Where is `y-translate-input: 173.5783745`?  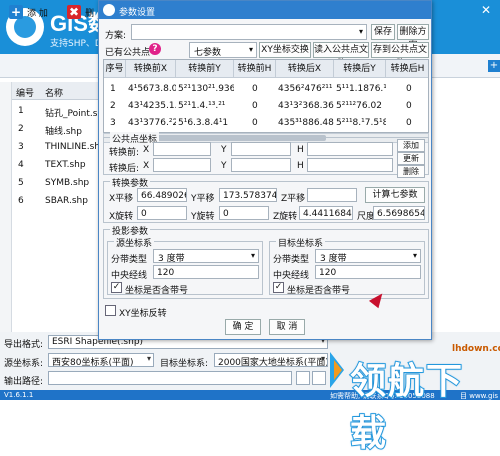
y-translate-input: 173.5783745 is located at coordinates (248, 195).